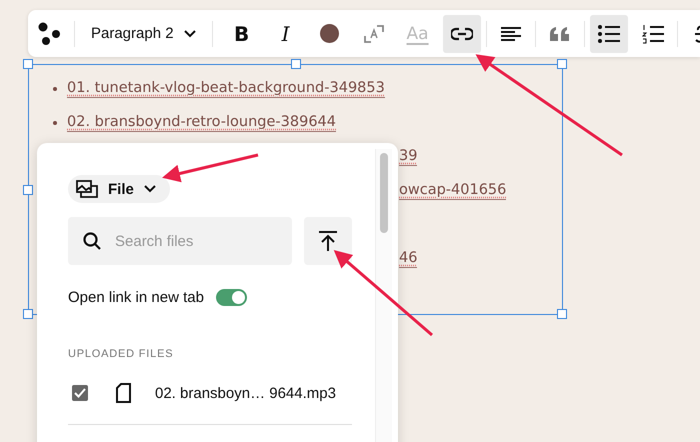 The height and width of the screenshot is (442, 700). What do you see at coordinates (408, 156) in the screenshot?
I see `file-link: 39` at bounding box center [408, 156].